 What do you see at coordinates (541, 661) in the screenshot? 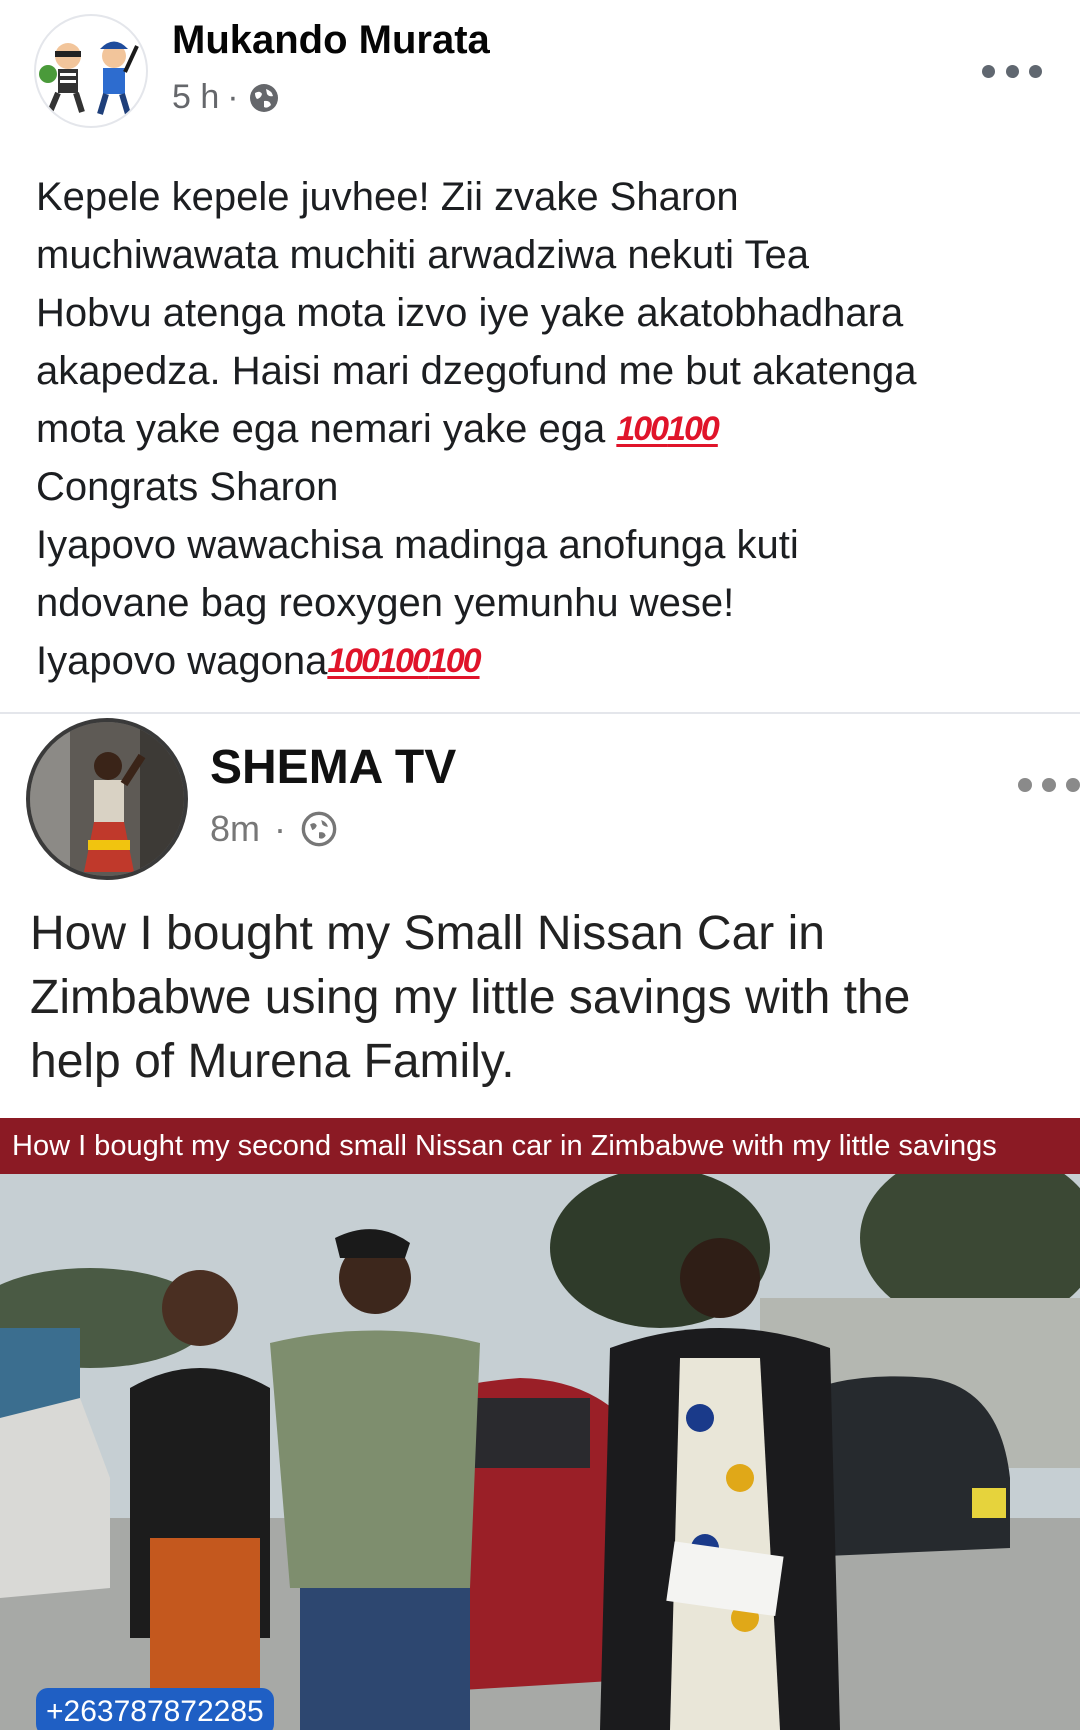
I see `post-line-with-emoji: Iyapovo wagona100100100` at bounding box center [541, 661].